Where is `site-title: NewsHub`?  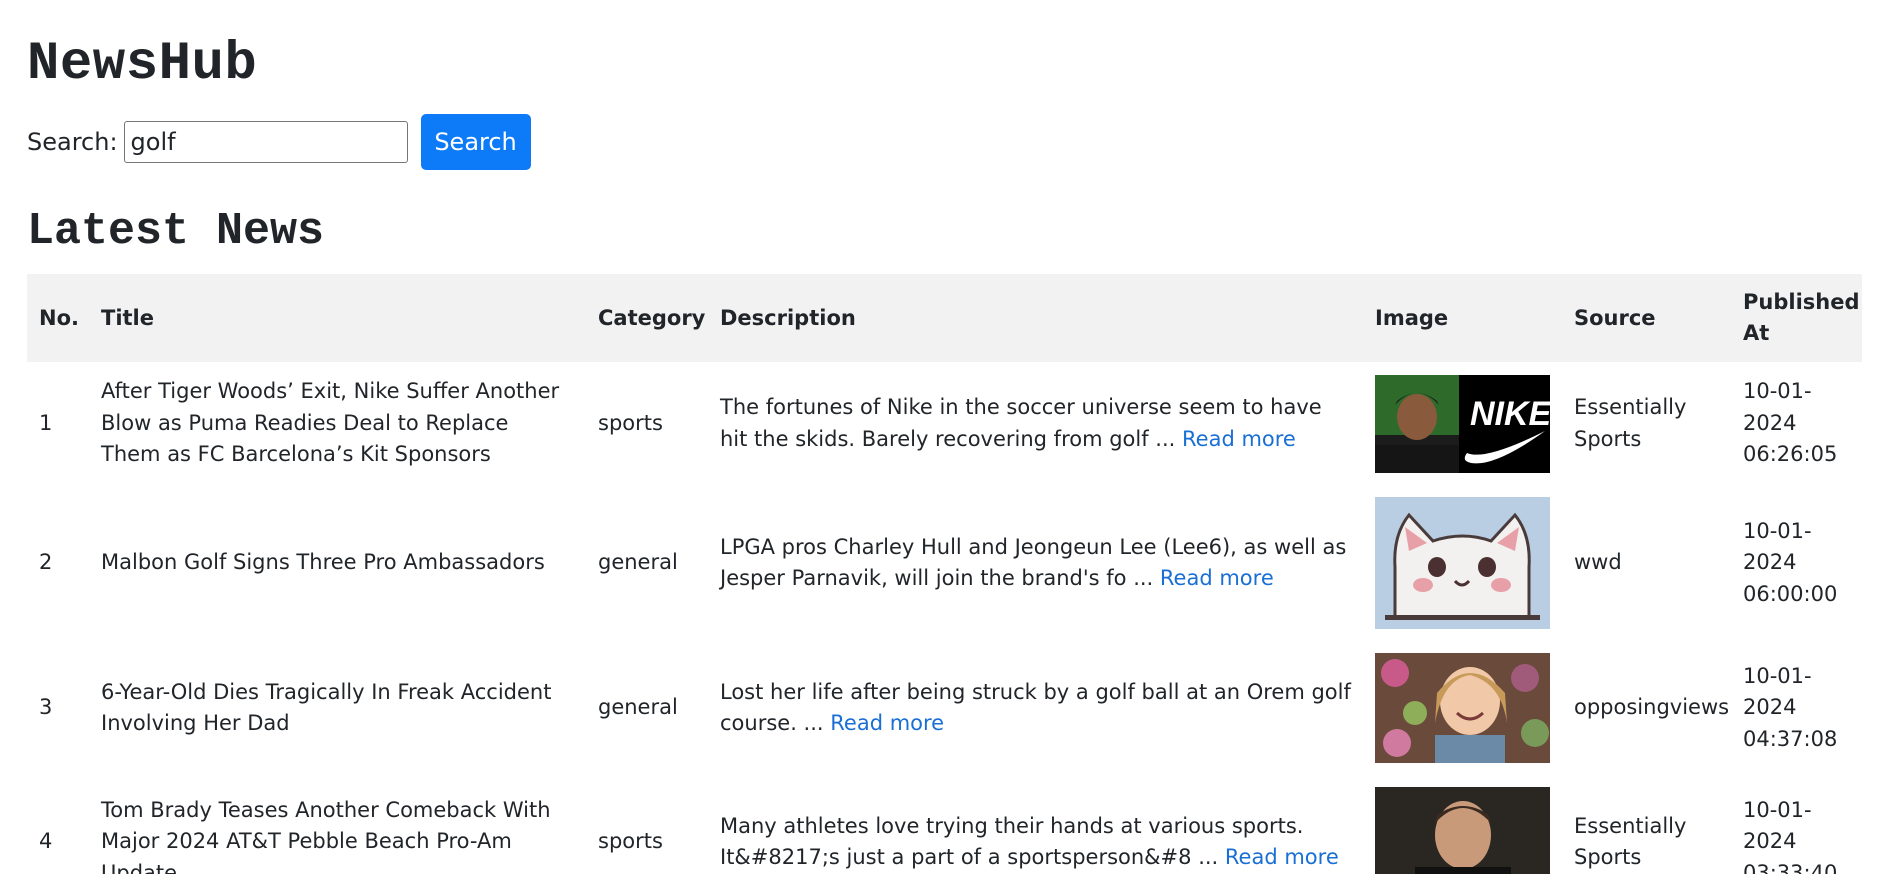 site-title: NewsHub is located at coordinates (142, 64).